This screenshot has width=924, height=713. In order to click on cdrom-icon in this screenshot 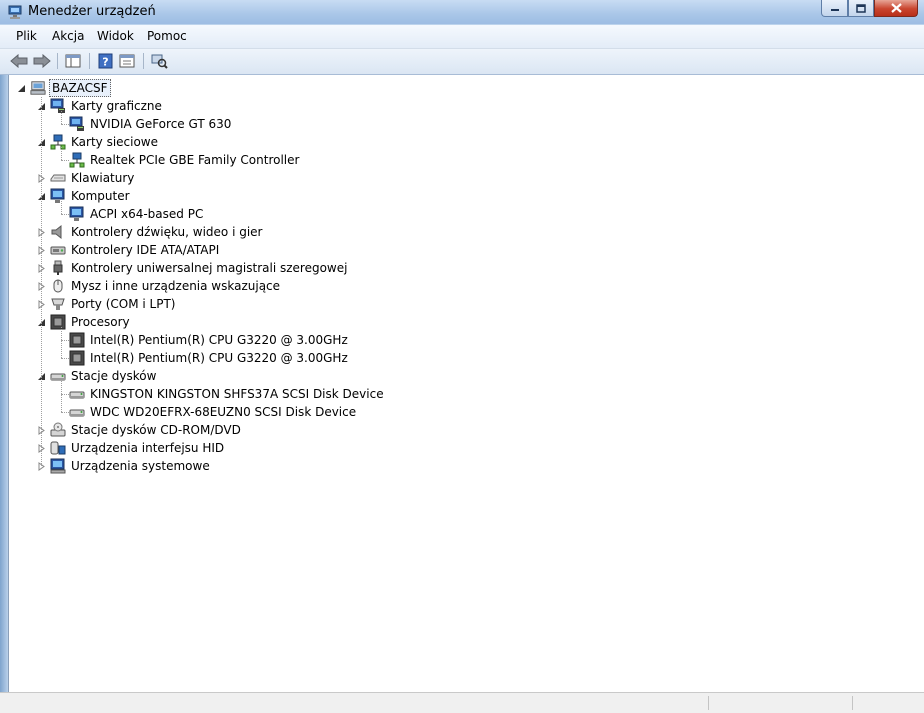, I will do `click(58, 430)`.